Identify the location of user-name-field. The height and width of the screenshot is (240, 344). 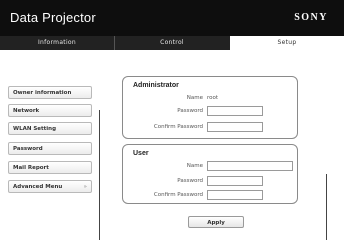
(250, 166).